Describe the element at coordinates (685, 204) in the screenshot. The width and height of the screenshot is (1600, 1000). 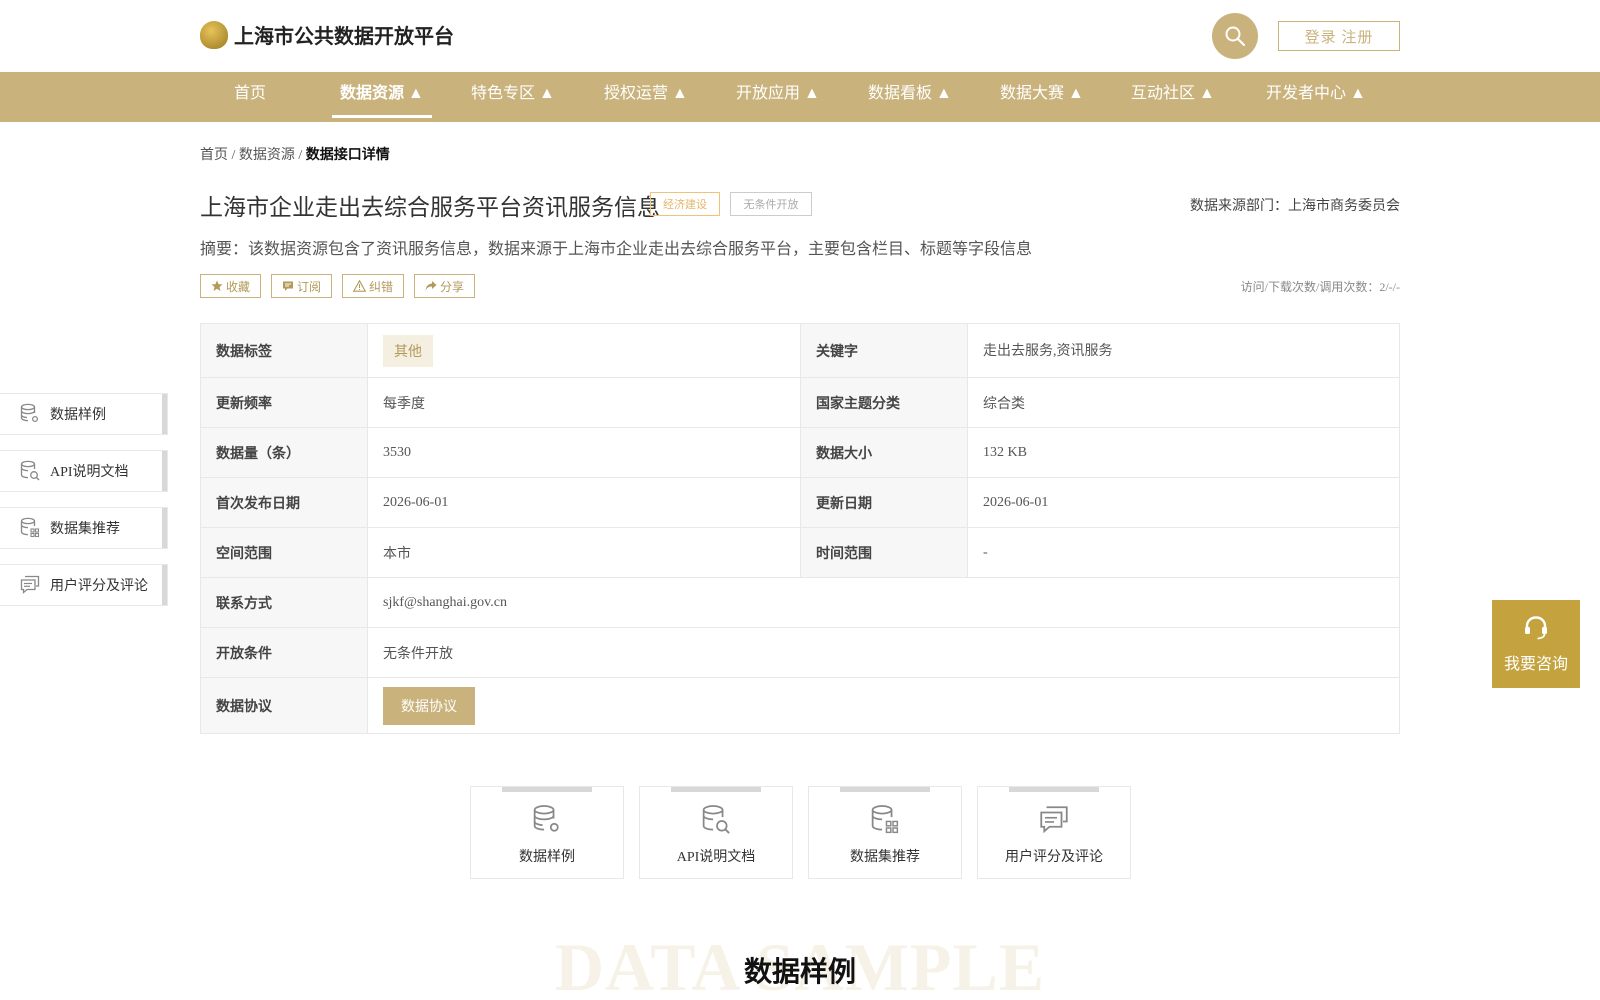
I see `theme-tag: 经济建设` at that location.